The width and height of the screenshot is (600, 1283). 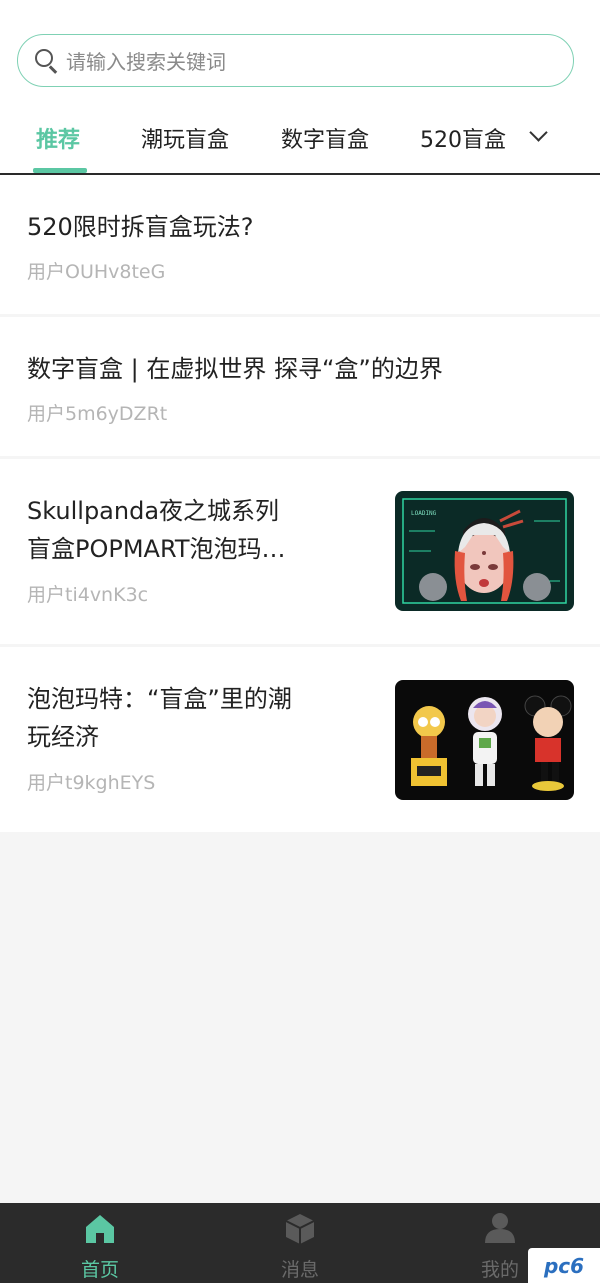 What do you see at coordinates (185, 138) in the screenshot?
I see `tab-trendy-toy-box: 潮玩盲盒` at bounding box center [185, 138].